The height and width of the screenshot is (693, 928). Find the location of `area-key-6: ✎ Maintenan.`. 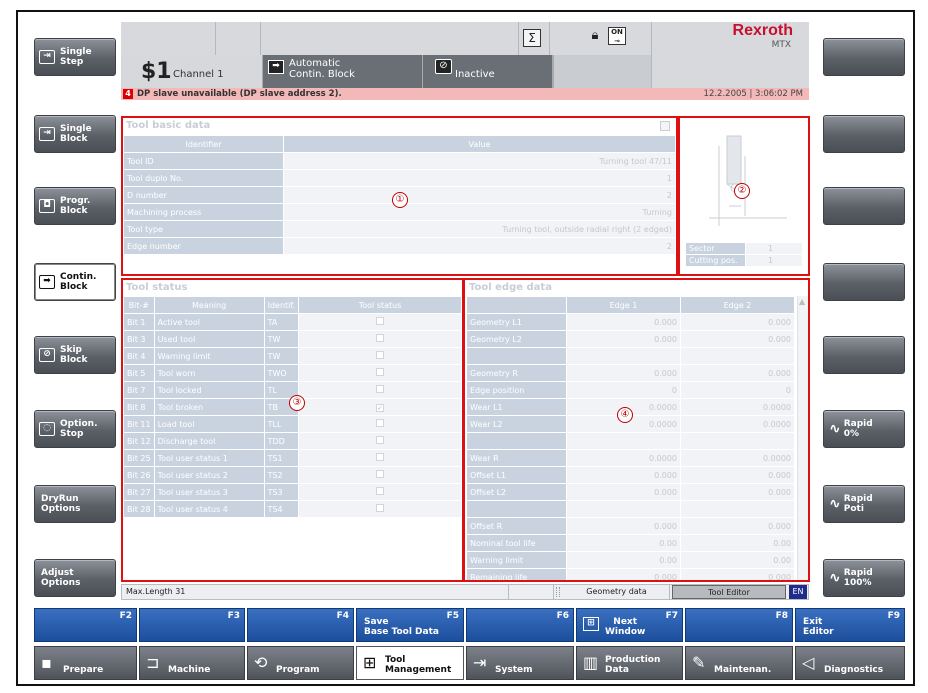

area-key-6: ✎ Maintenan. is located at coordinates (739, 663).